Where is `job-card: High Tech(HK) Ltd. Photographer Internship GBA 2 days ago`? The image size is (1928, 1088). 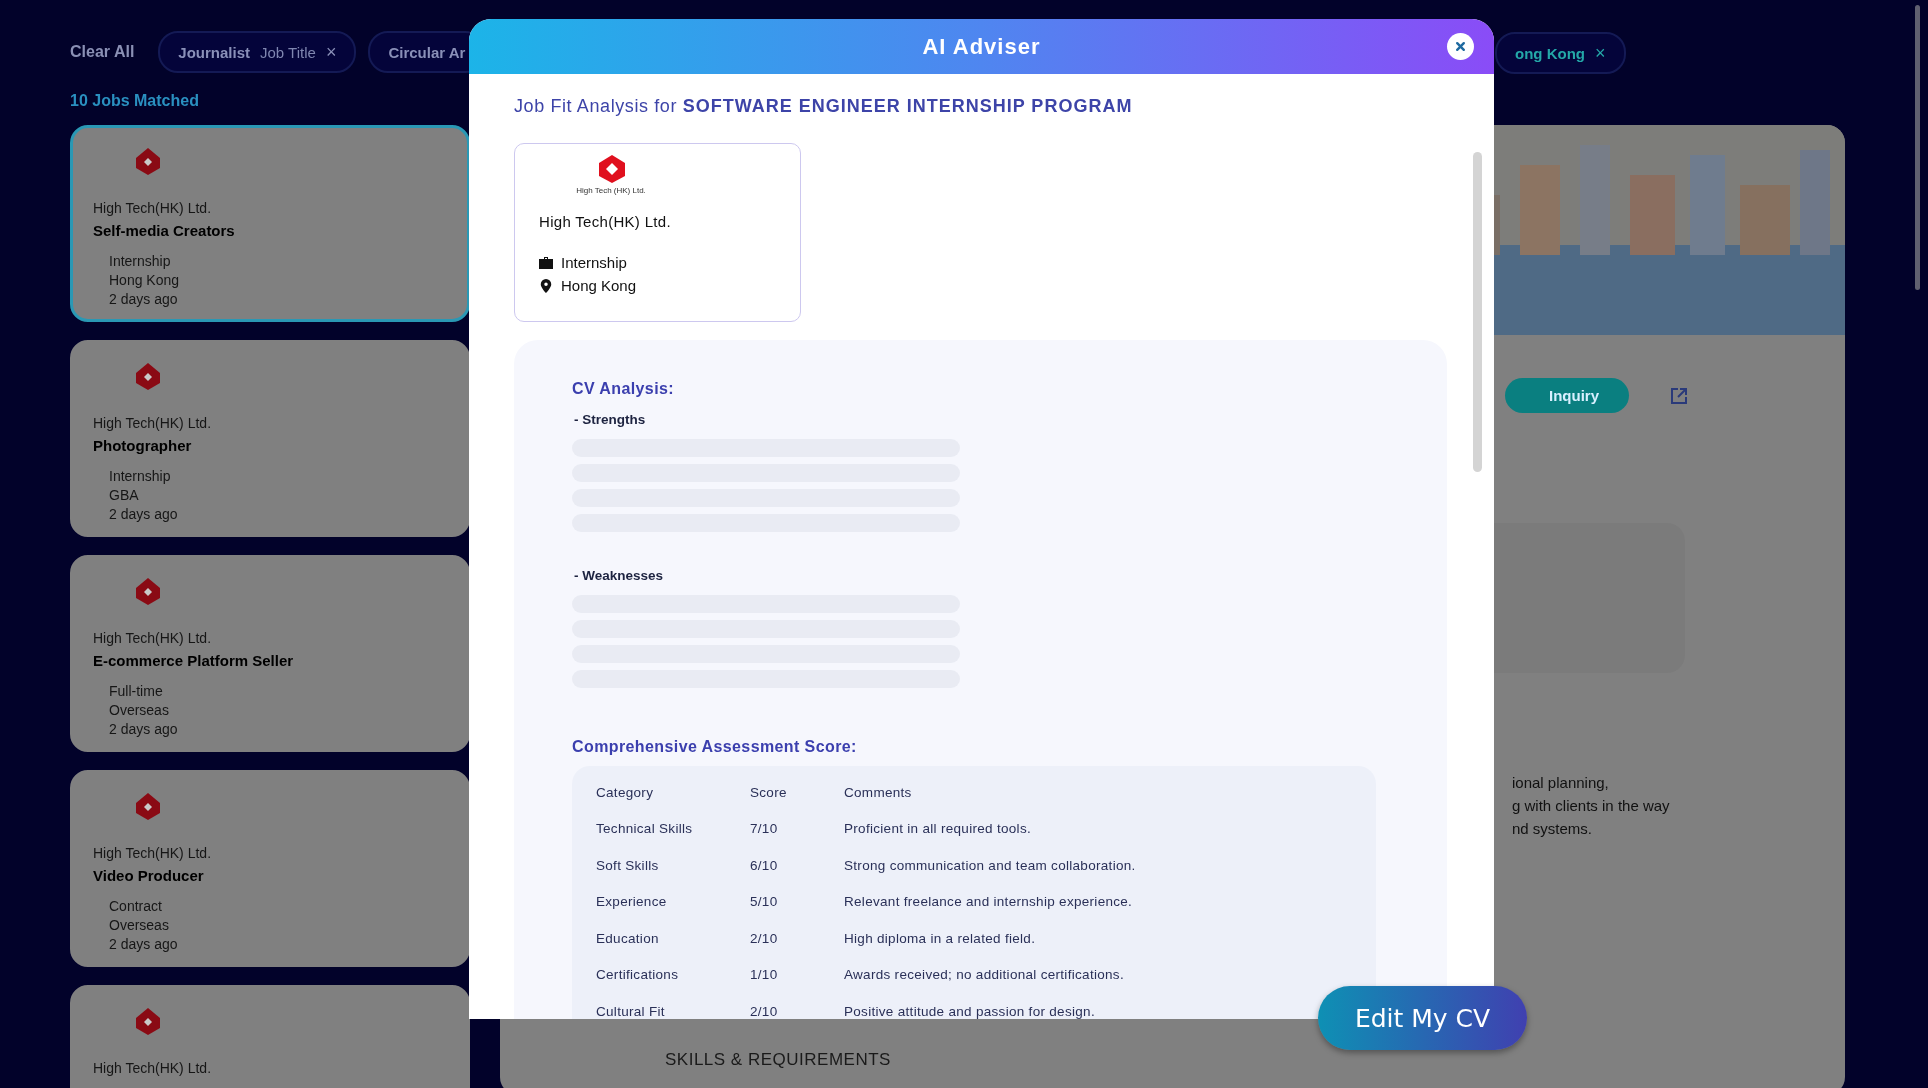 job-card: High Tech(HK) Ltd. Photographer Internship GBA 2 days ago is located at coordinates (270, 438).